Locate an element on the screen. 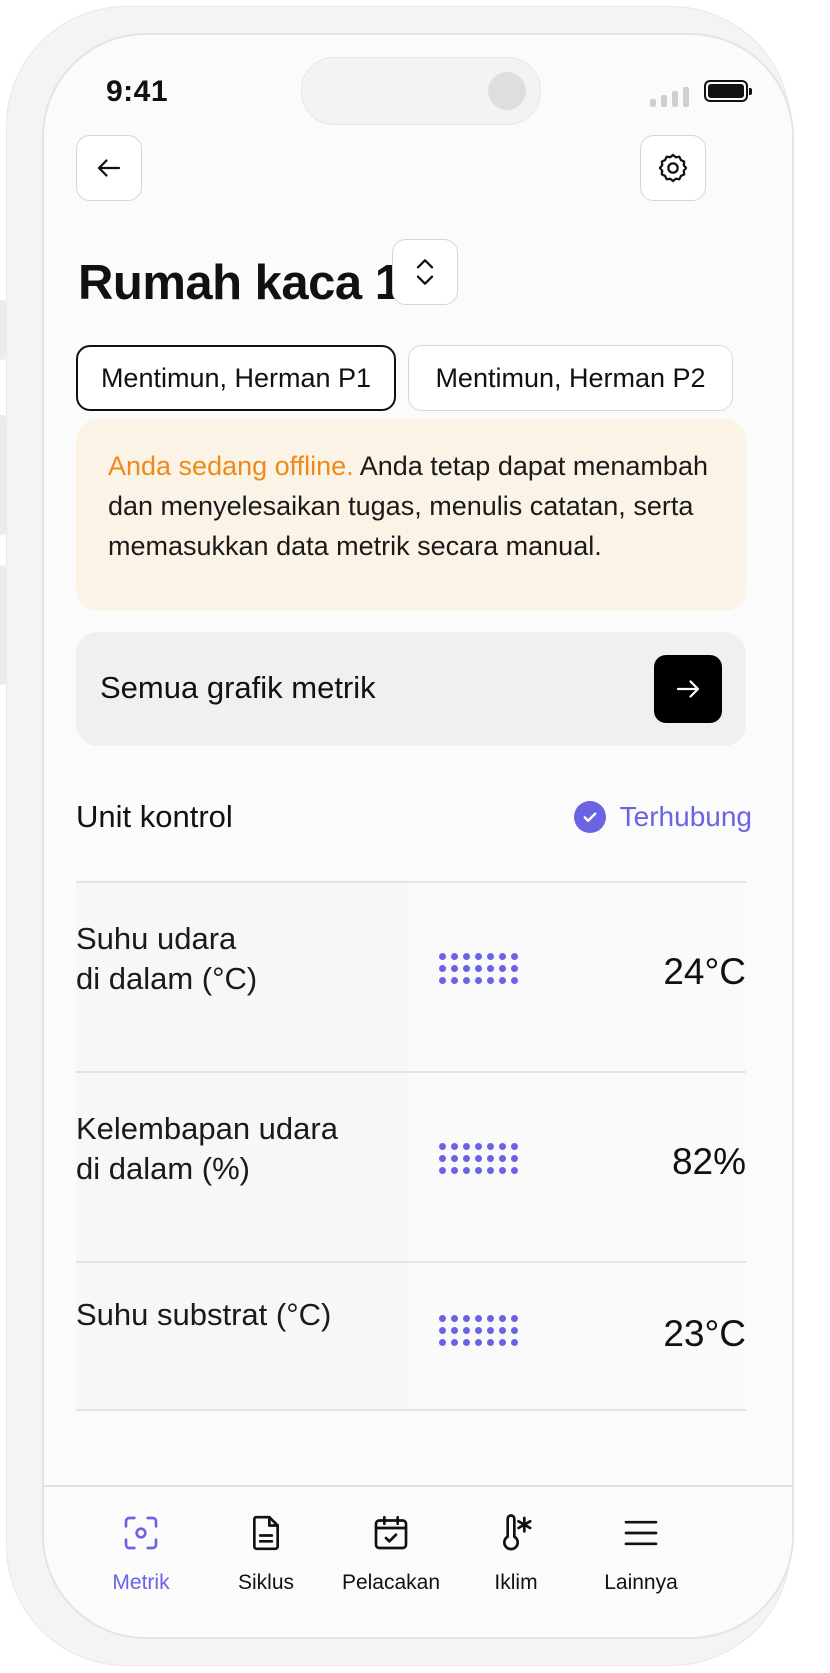 The width and height of the screenshot is (830, 1673). chevron-up-down-icon is located at coordinates (425, 272).